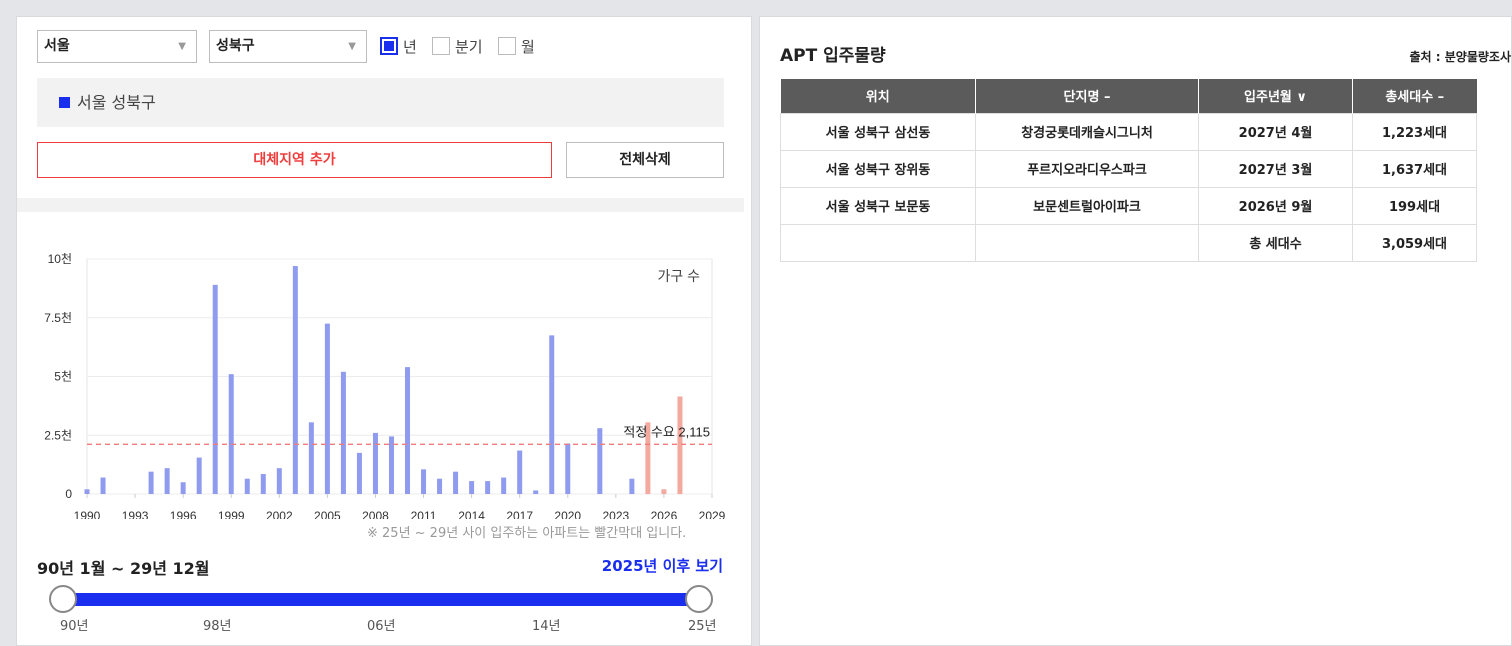  I want to click on city-select-value: 서울, so click(57, 46).